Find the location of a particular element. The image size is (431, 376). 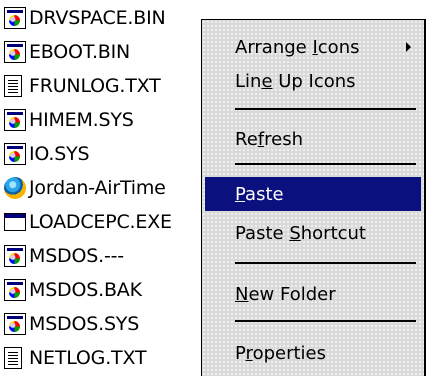

file-name: EBOOT.BIN is located at coordinates (80, 51).